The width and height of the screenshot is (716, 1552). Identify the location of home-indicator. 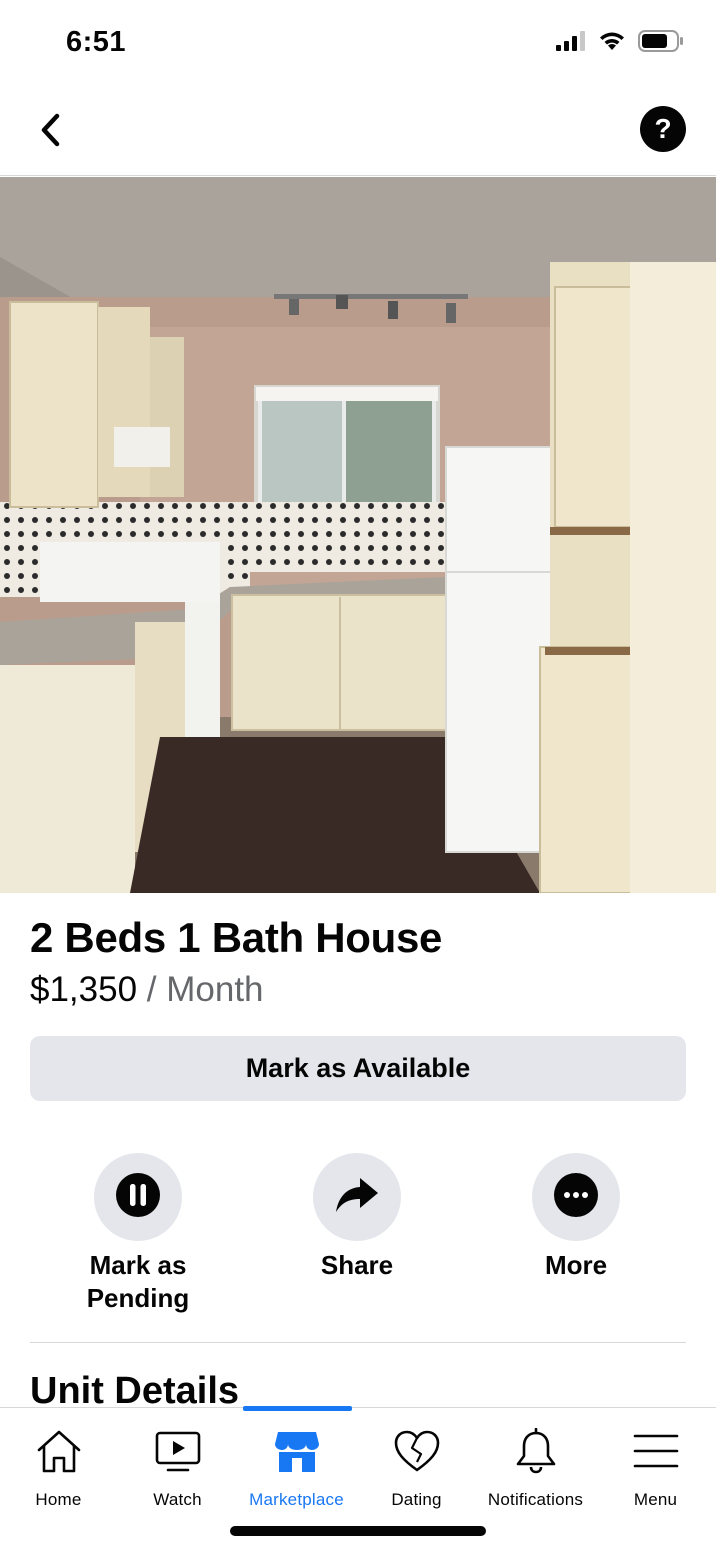
(358, 1531).